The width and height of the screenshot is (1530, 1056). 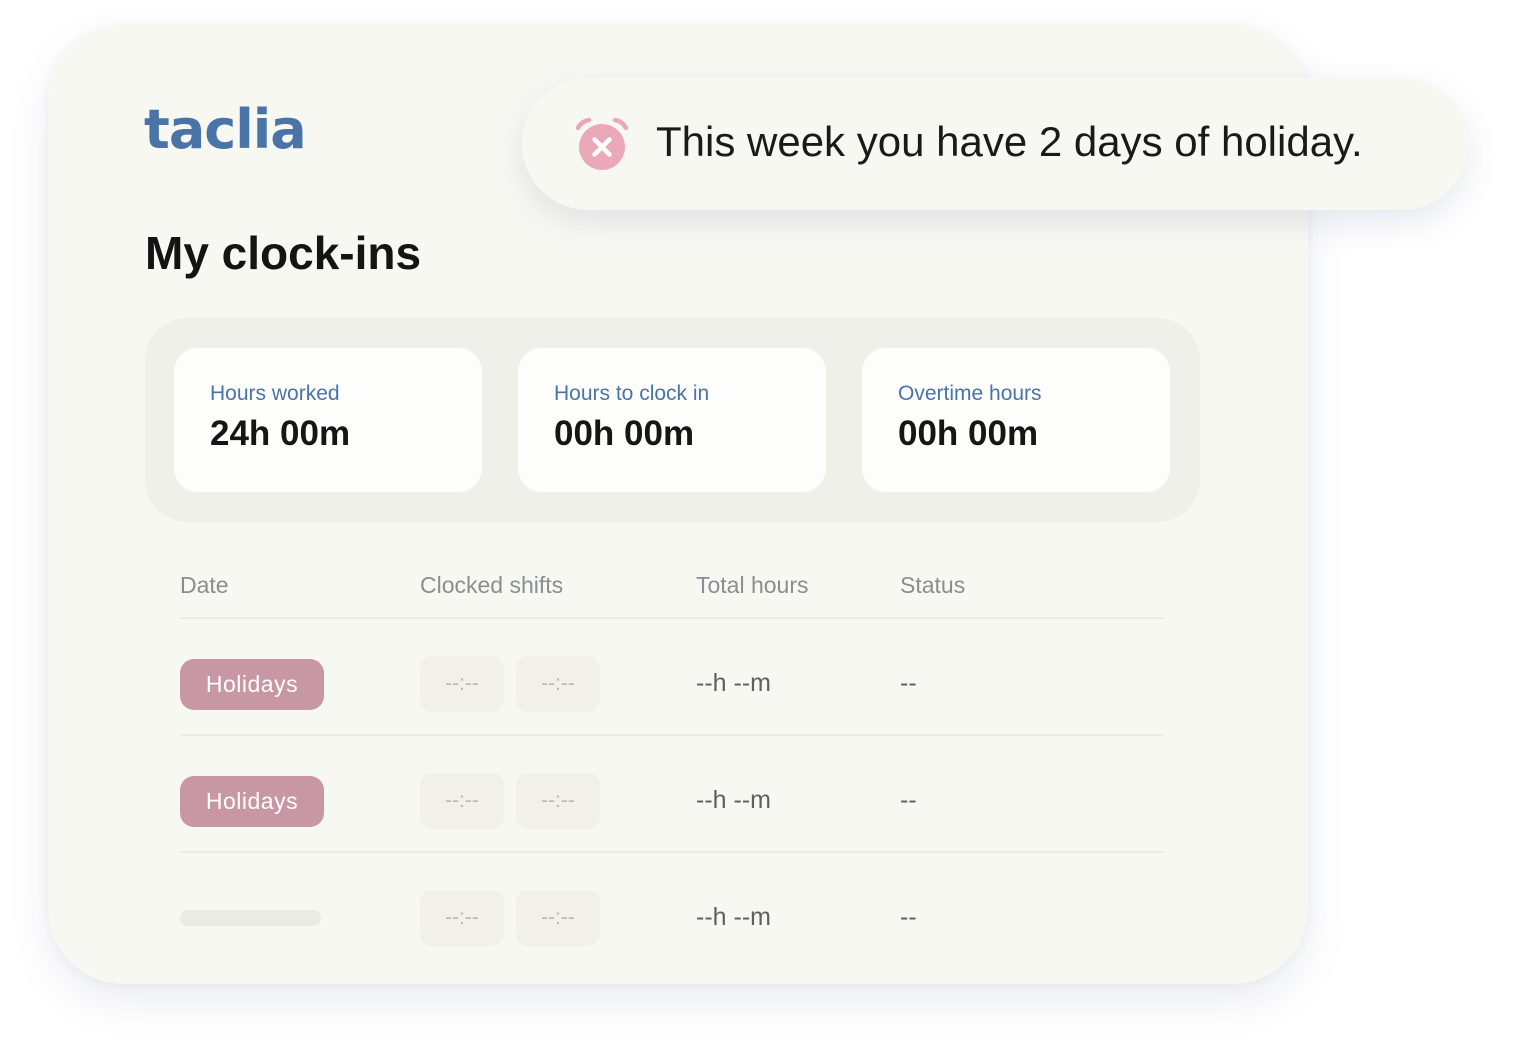 What do you see at coordinates (632, 393) in the screenshot?
I see `stat-label: Hours to clock in` at bounding box center [632, 393].